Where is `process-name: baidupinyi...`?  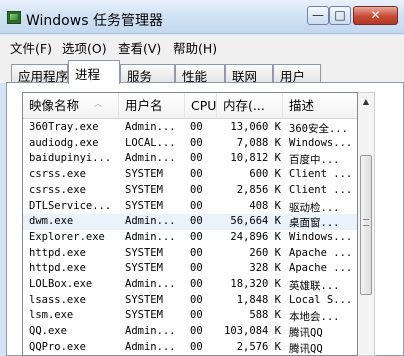
process-name: baidupinyi... is located at coordinates (70, 158).